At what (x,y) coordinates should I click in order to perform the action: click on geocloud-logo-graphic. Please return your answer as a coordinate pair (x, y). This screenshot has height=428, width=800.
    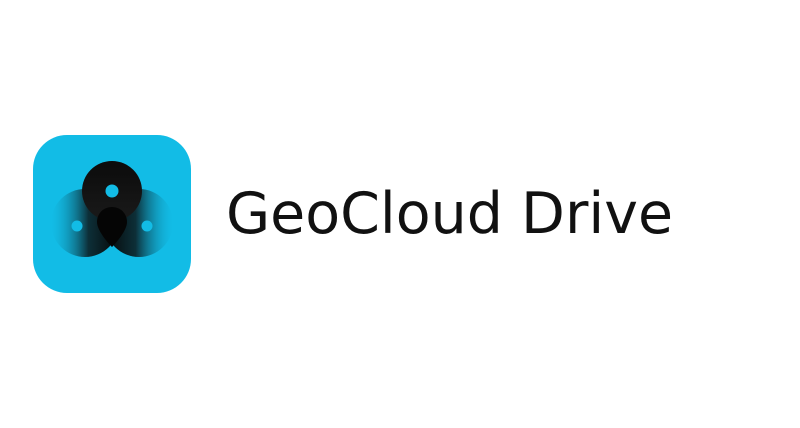
    Looking at the image, I should click on (112, 214).